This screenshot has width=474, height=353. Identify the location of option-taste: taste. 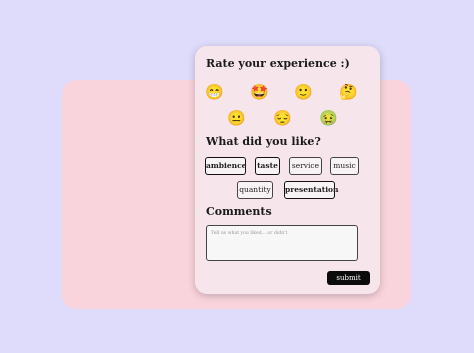
(267, 166).